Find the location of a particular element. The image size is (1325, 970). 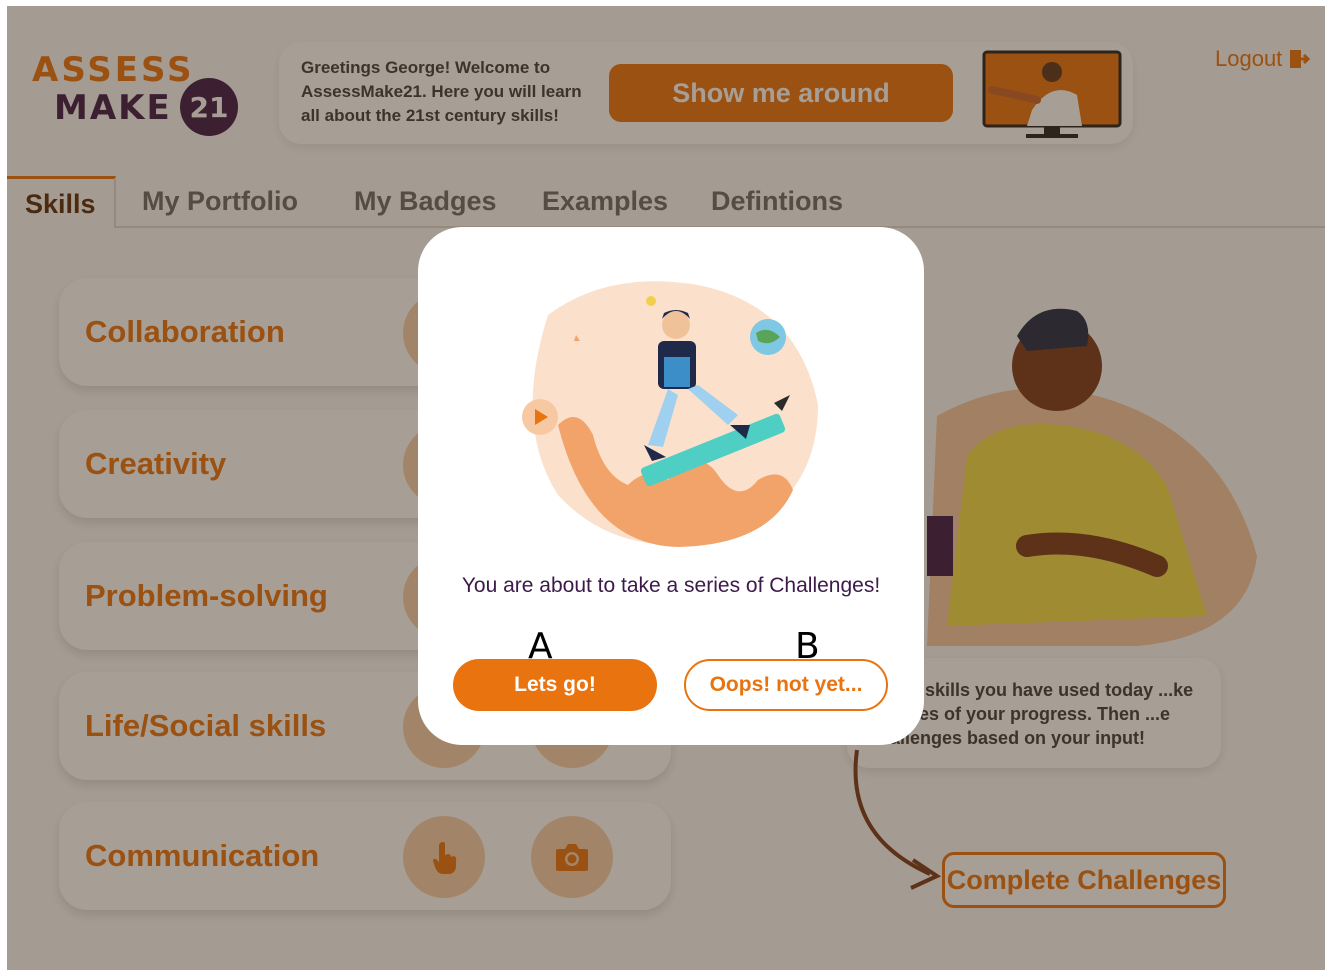

student-on-pencil-illustration is located at coordinates (670, 414).